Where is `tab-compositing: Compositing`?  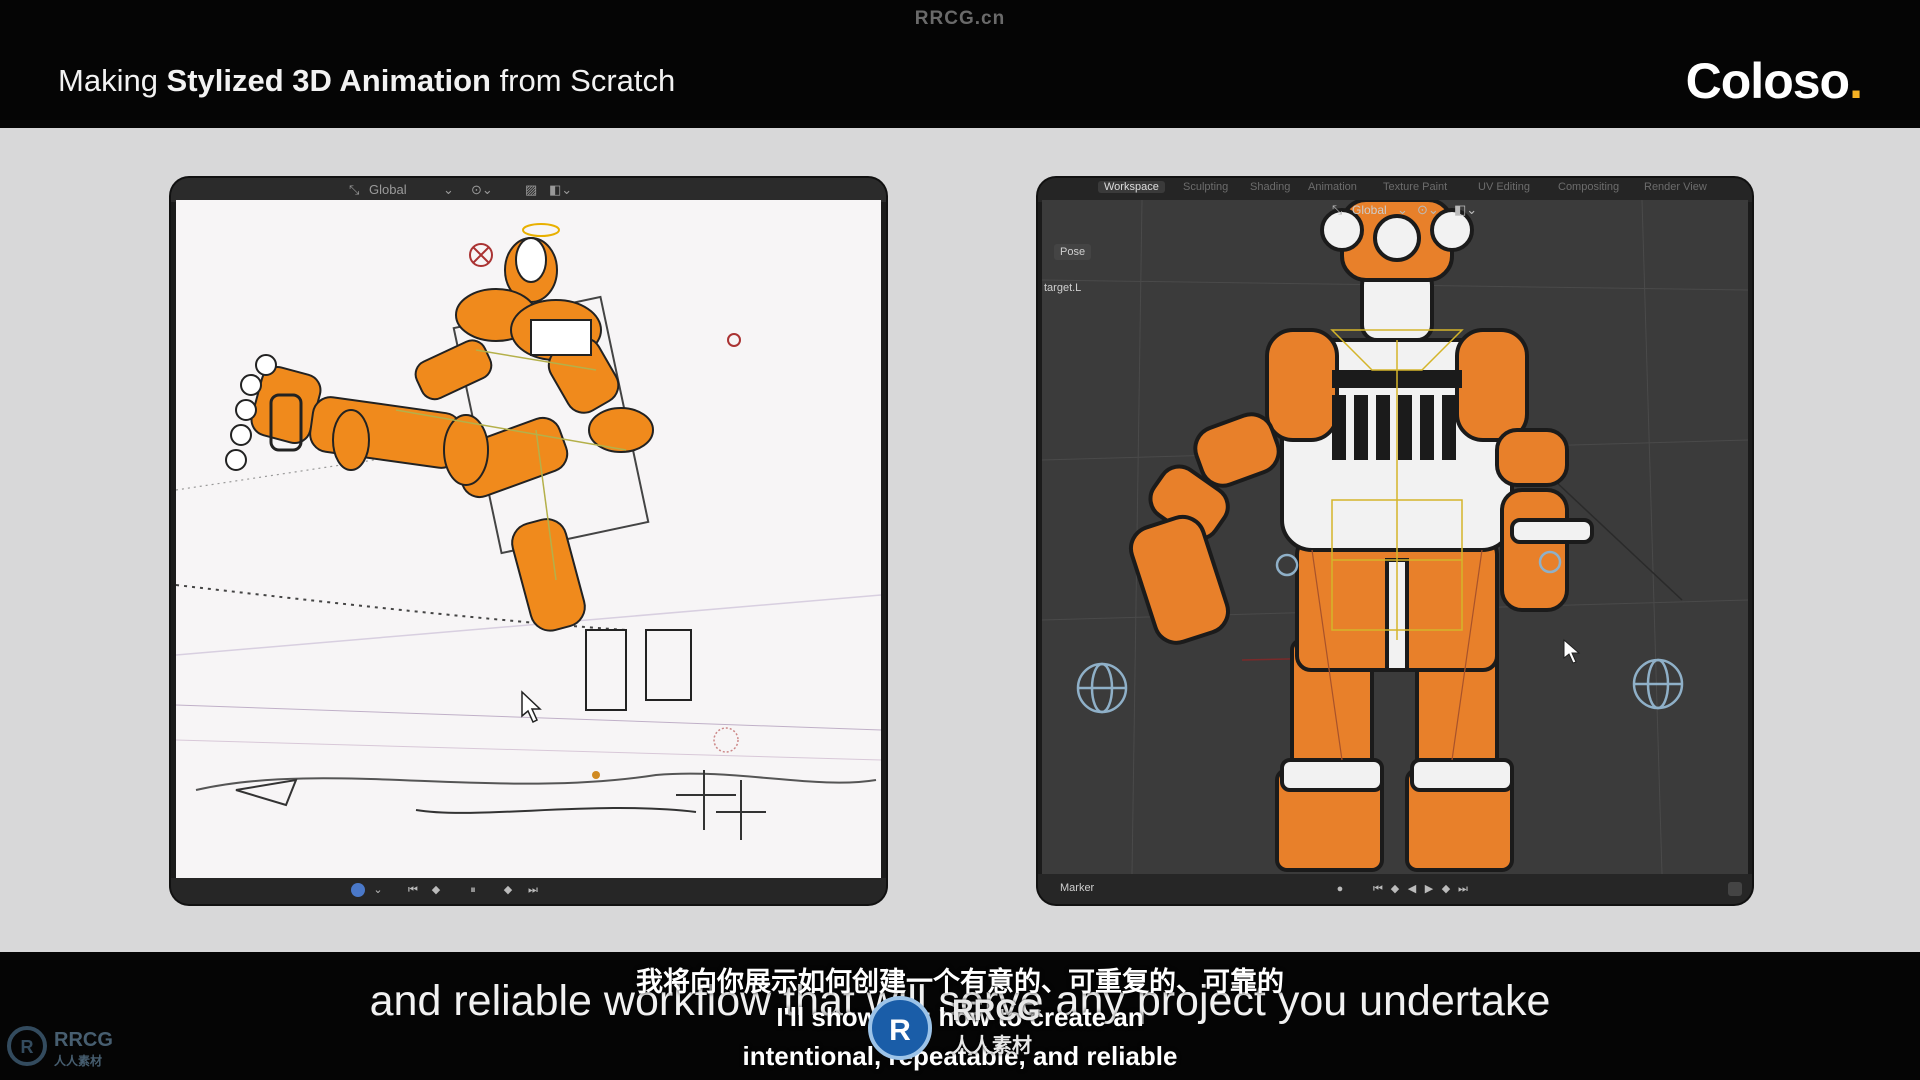
tab-compositing: Compositing is located at coordinates (1588, 187).